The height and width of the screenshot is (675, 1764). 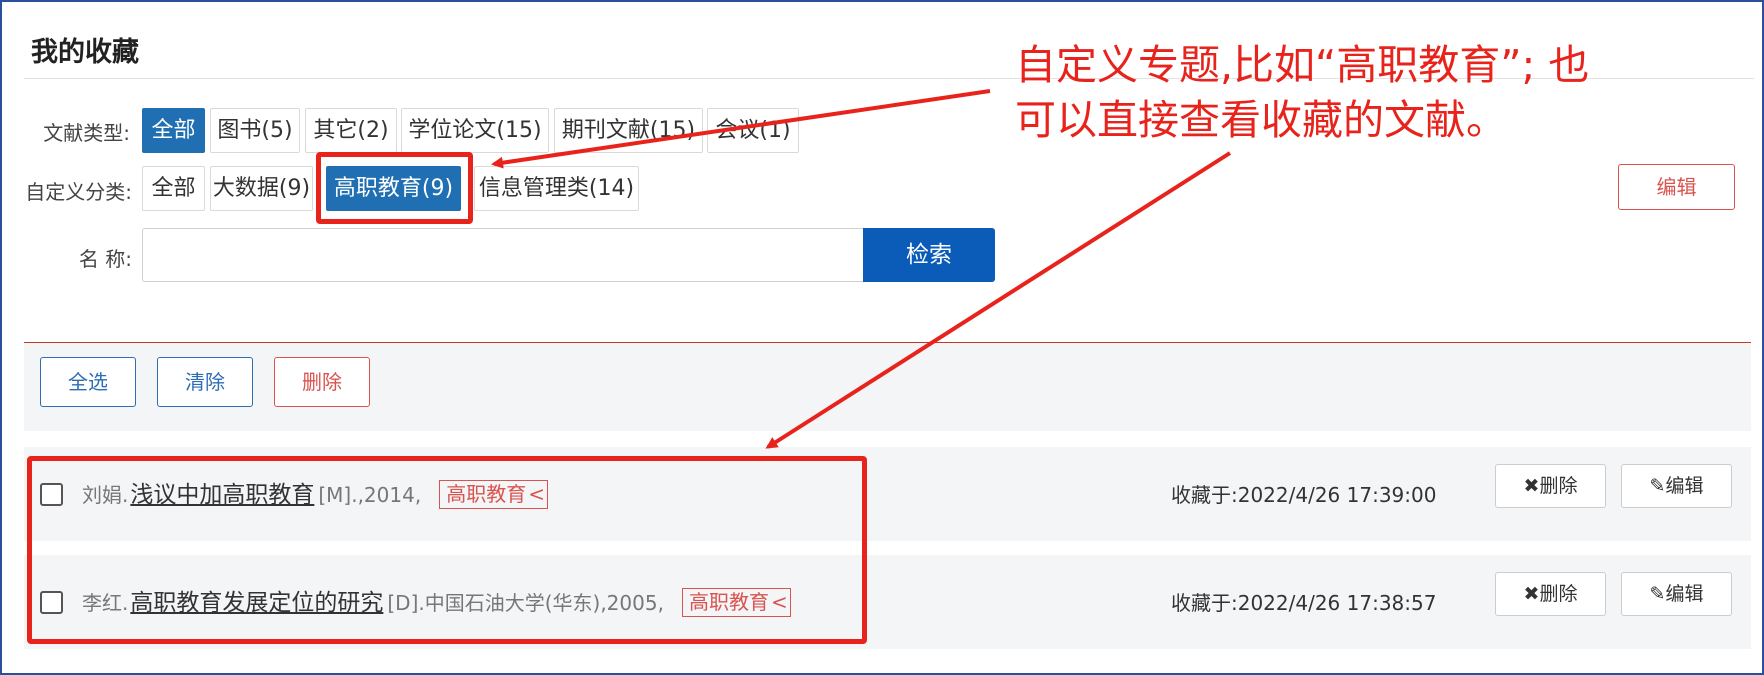 I want to click on annotation-line-2: 可以直接查看收藏的文献。, so click(x=1261, y=120).